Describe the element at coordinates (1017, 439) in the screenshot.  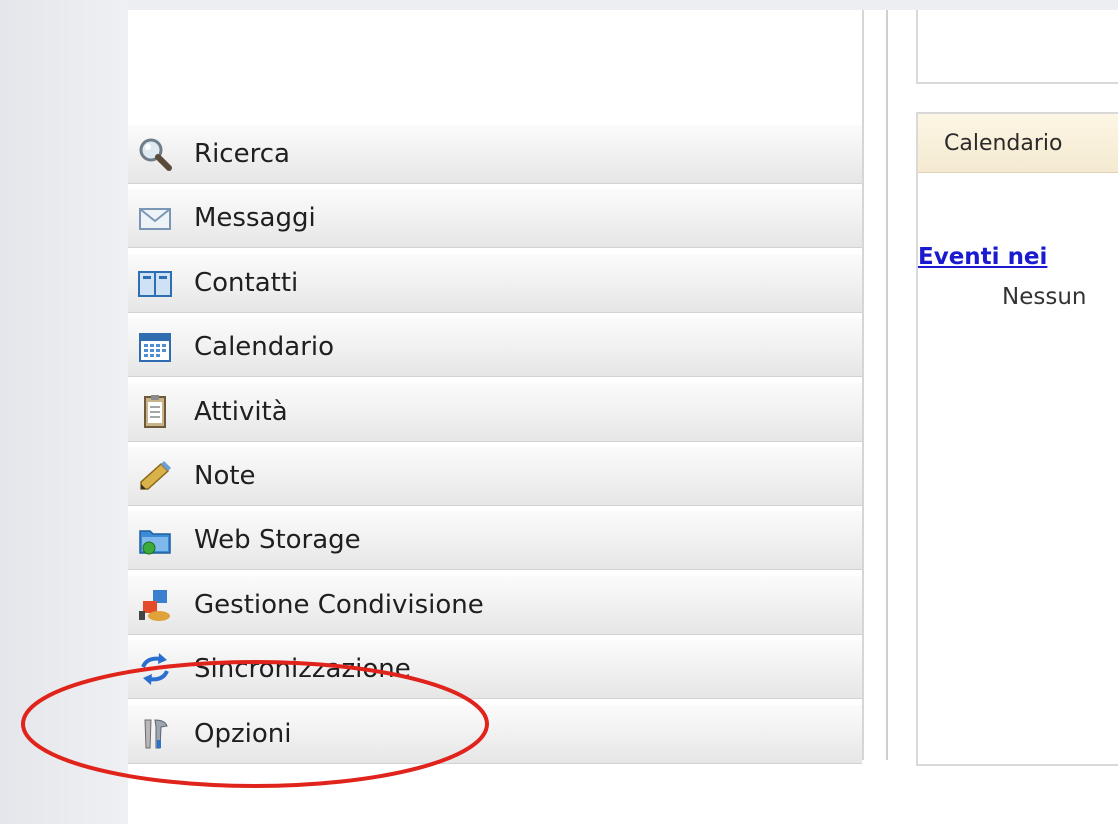
I see `calendar-portlet: Calendario Eventi nei Nessun` at that location.